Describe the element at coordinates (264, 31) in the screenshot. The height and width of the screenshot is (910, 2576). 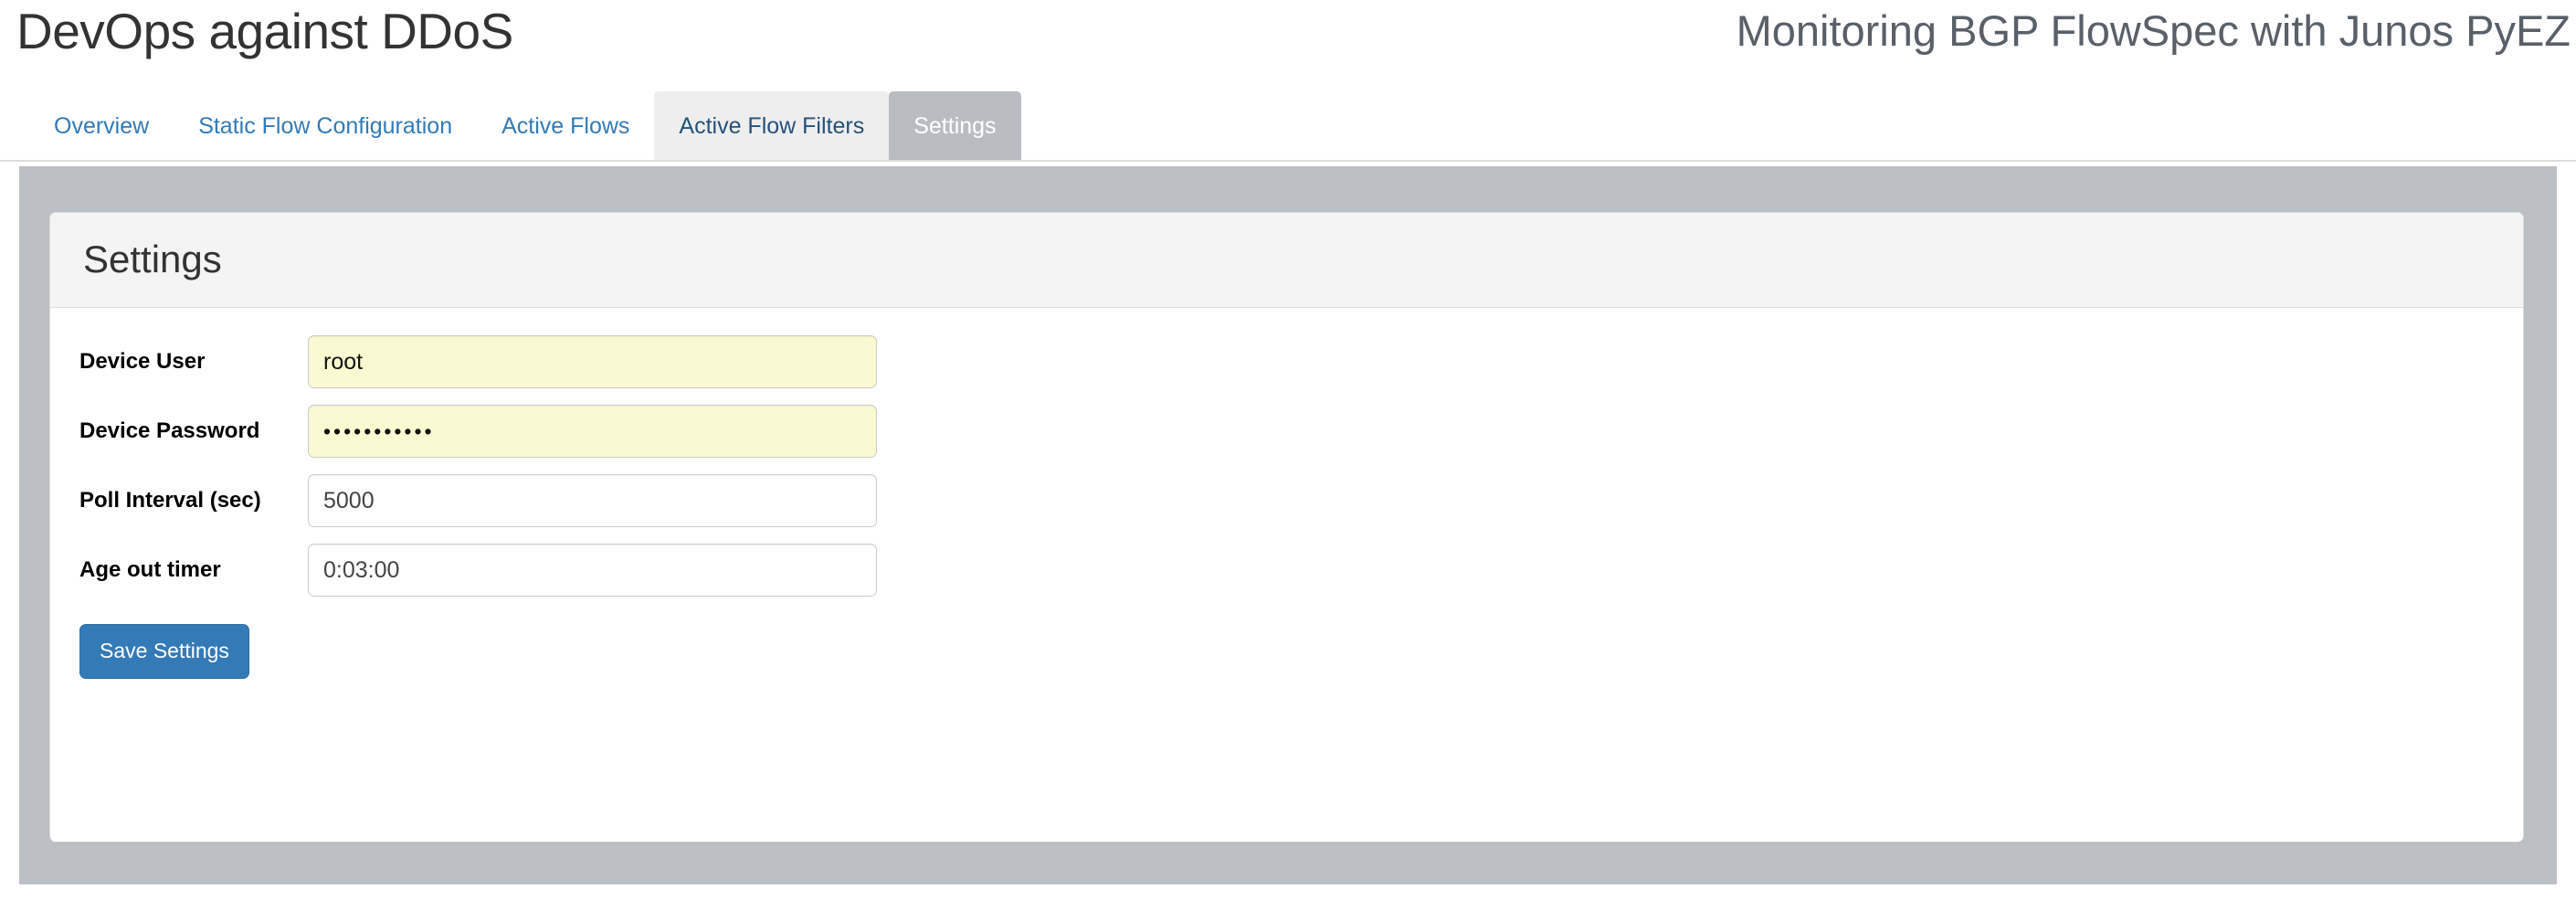
I see `page-title: DevOps against DDoS` at that location.